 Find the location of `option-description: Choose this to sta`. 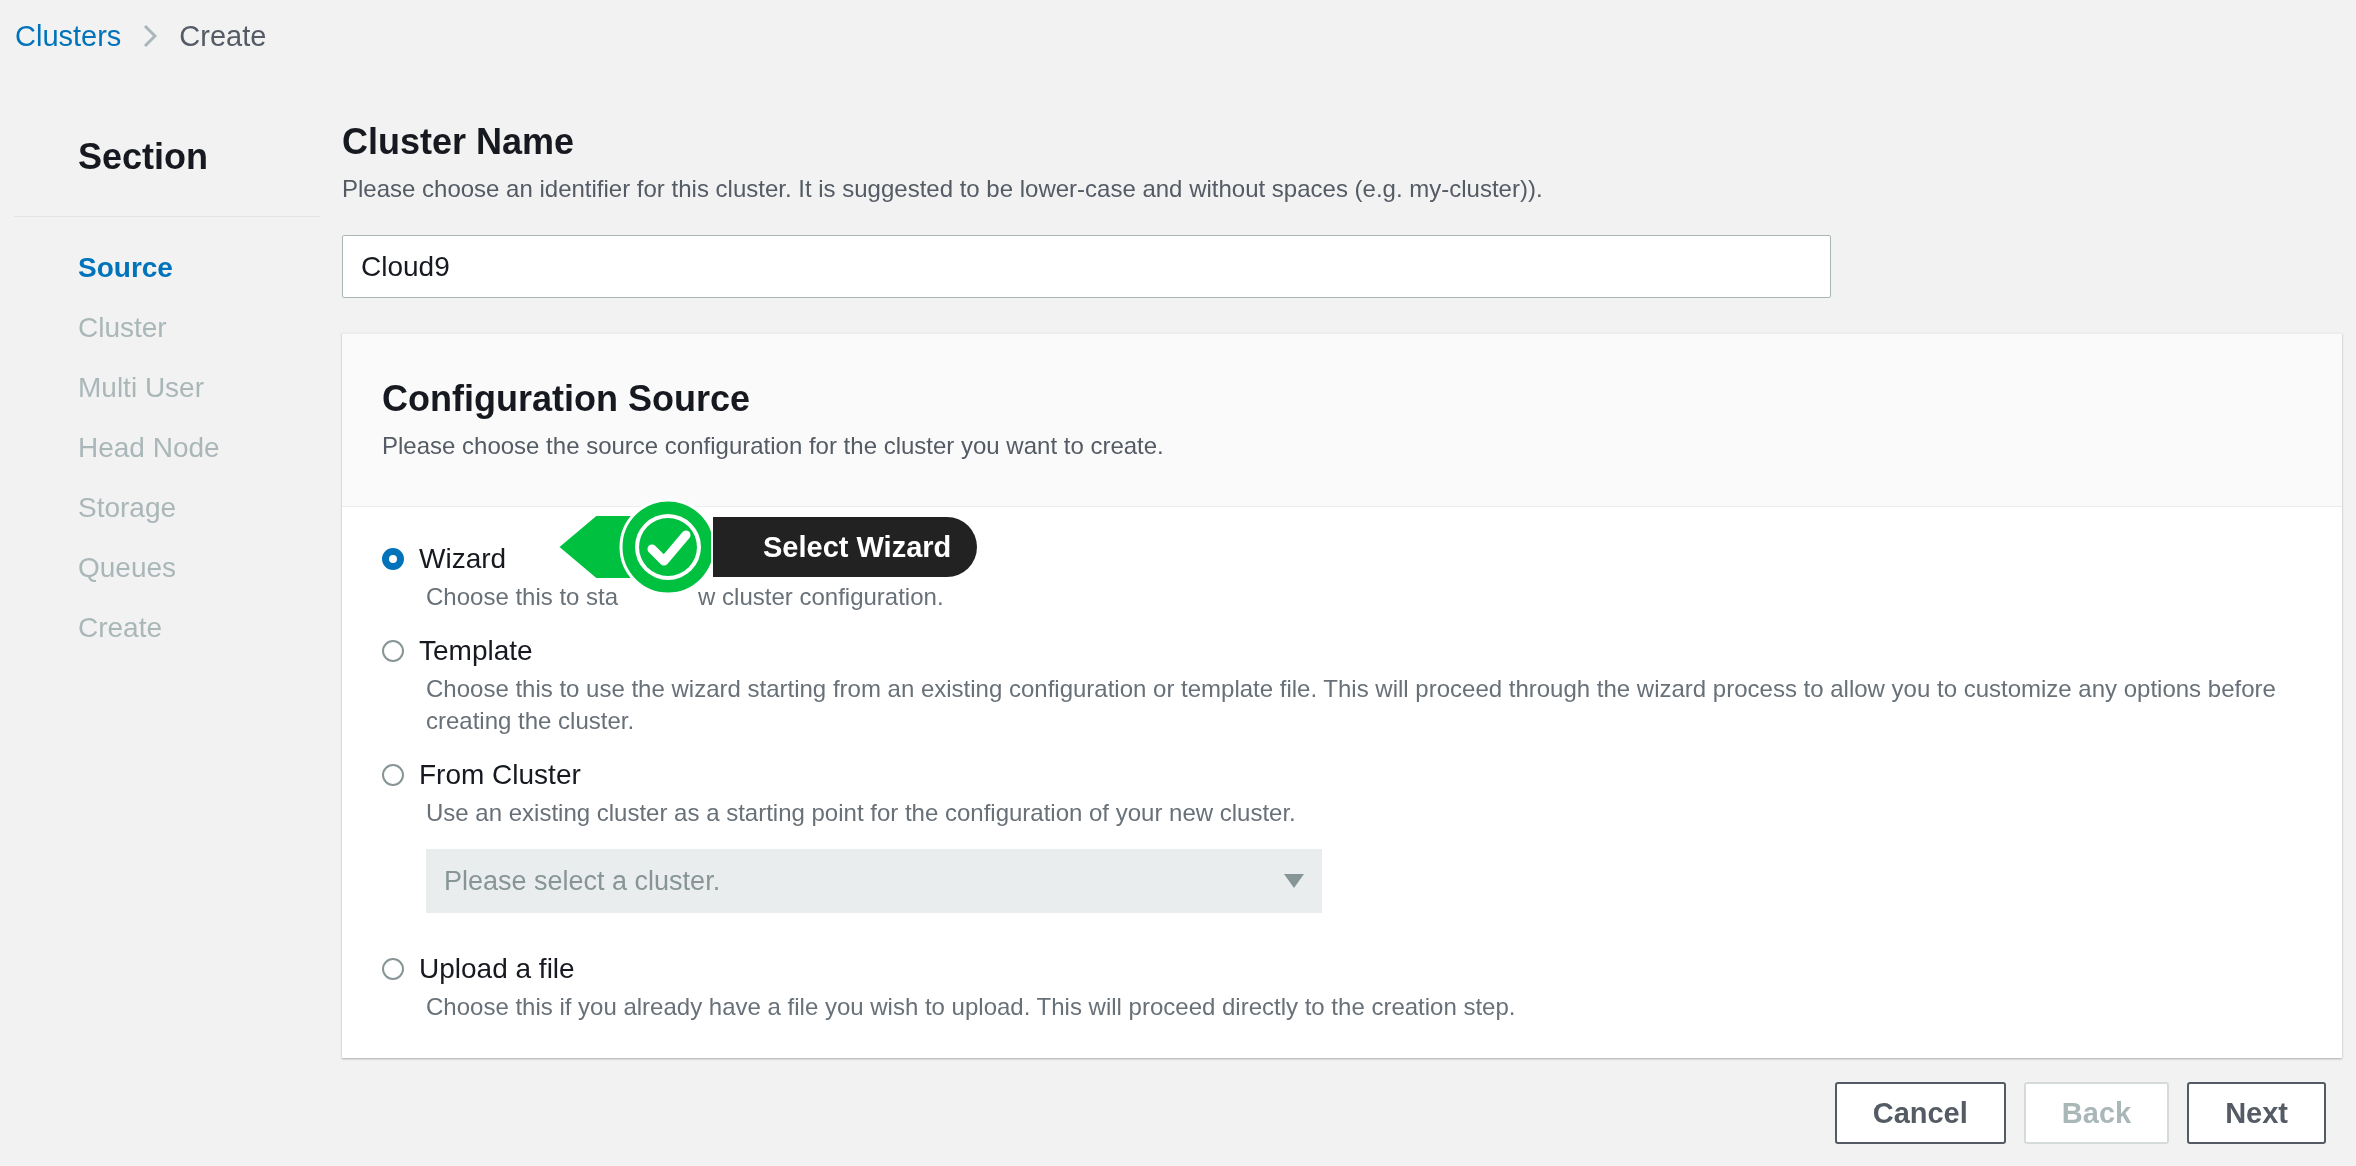

option-description: Choose this to sta is located at coordinates (522, 597).